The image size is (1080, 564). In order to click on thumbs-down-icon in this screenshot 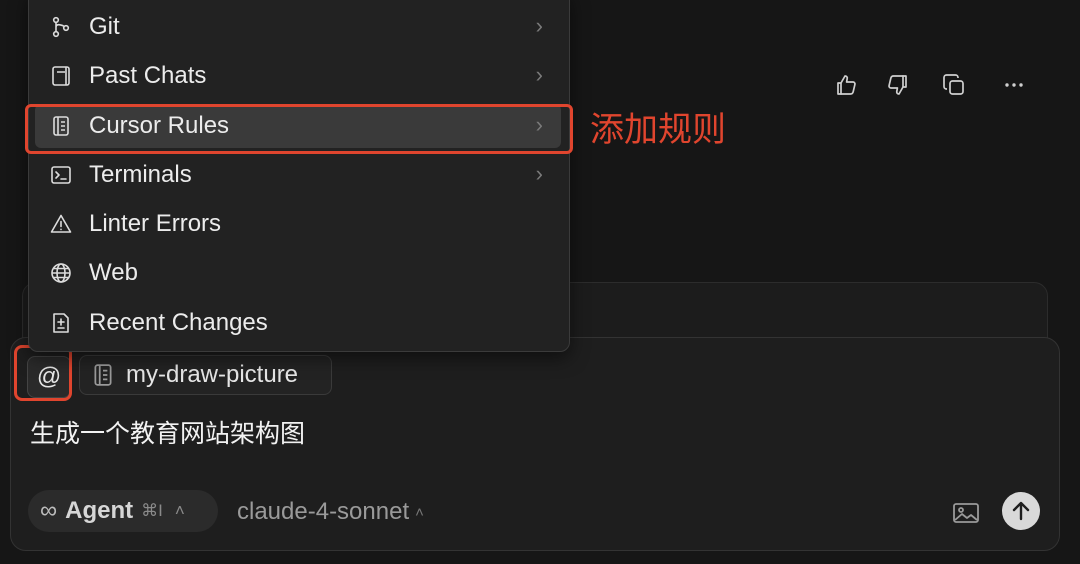, I will do `click(898, 85)`.